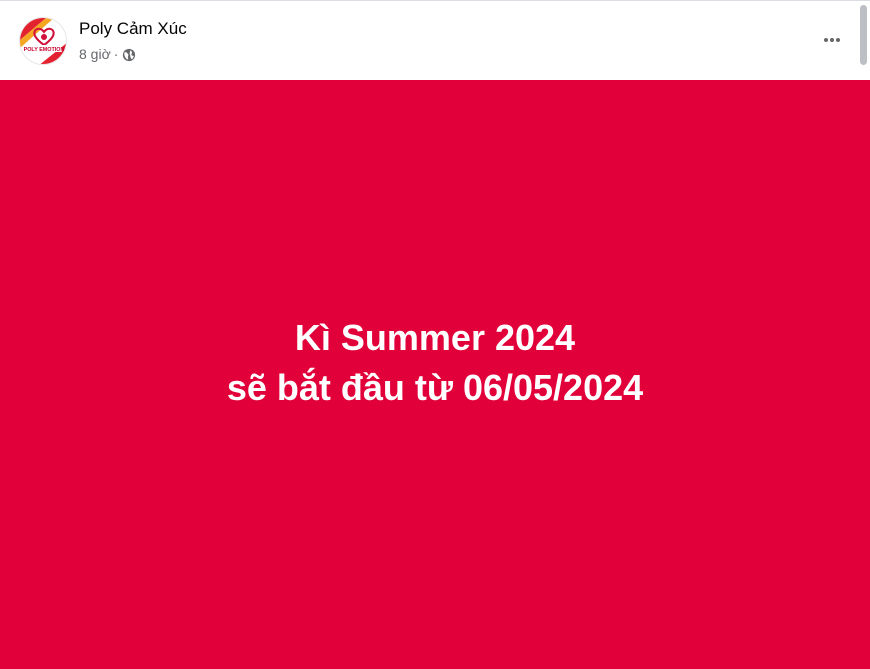 Image resolution: width=870 pixels, height=669 pixels. I want to click on post-text-line-2: sẽ bắt đầu từ 06/05/2024, so click(435, 387).